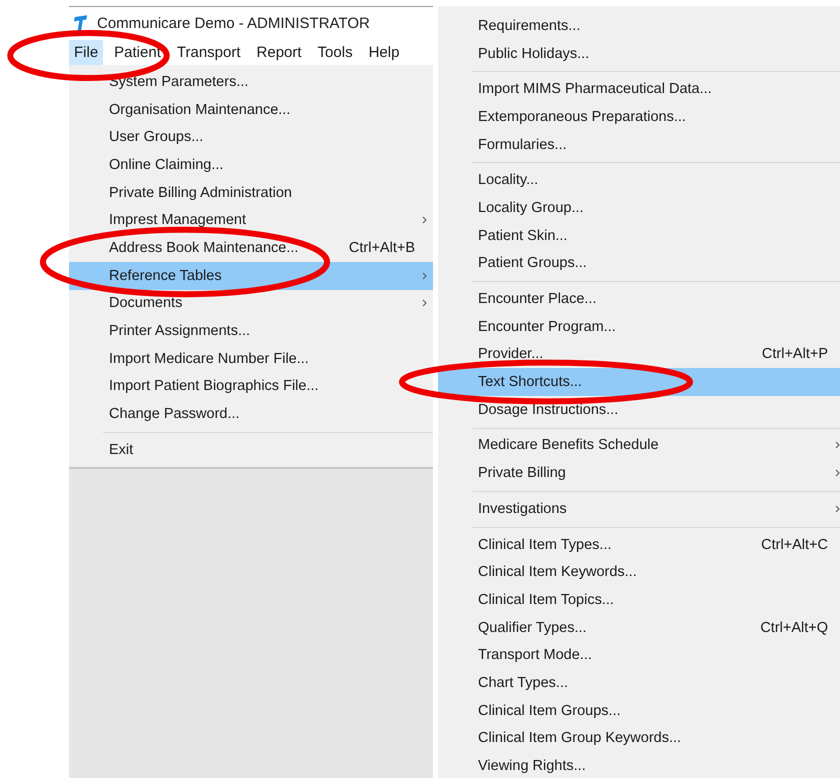 This screenshot has width=840, height=778. I want to click on menu-bar-item: Help, so click(384, 52).